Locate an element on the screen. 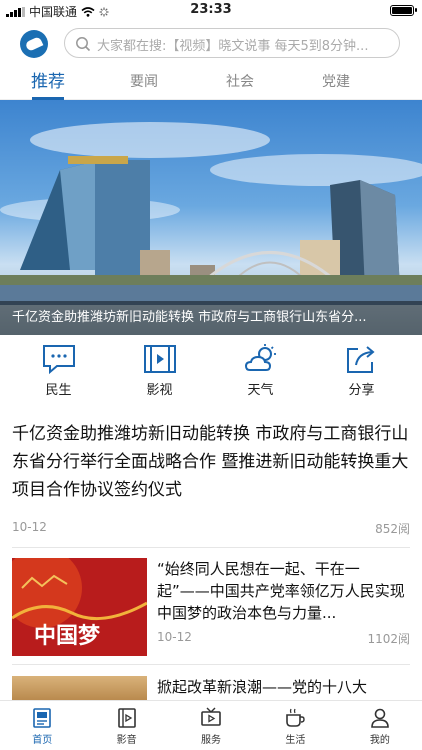 The image size is (422, 750). thumbnail-text: 中国梦 is located at coordinates (67, 636).